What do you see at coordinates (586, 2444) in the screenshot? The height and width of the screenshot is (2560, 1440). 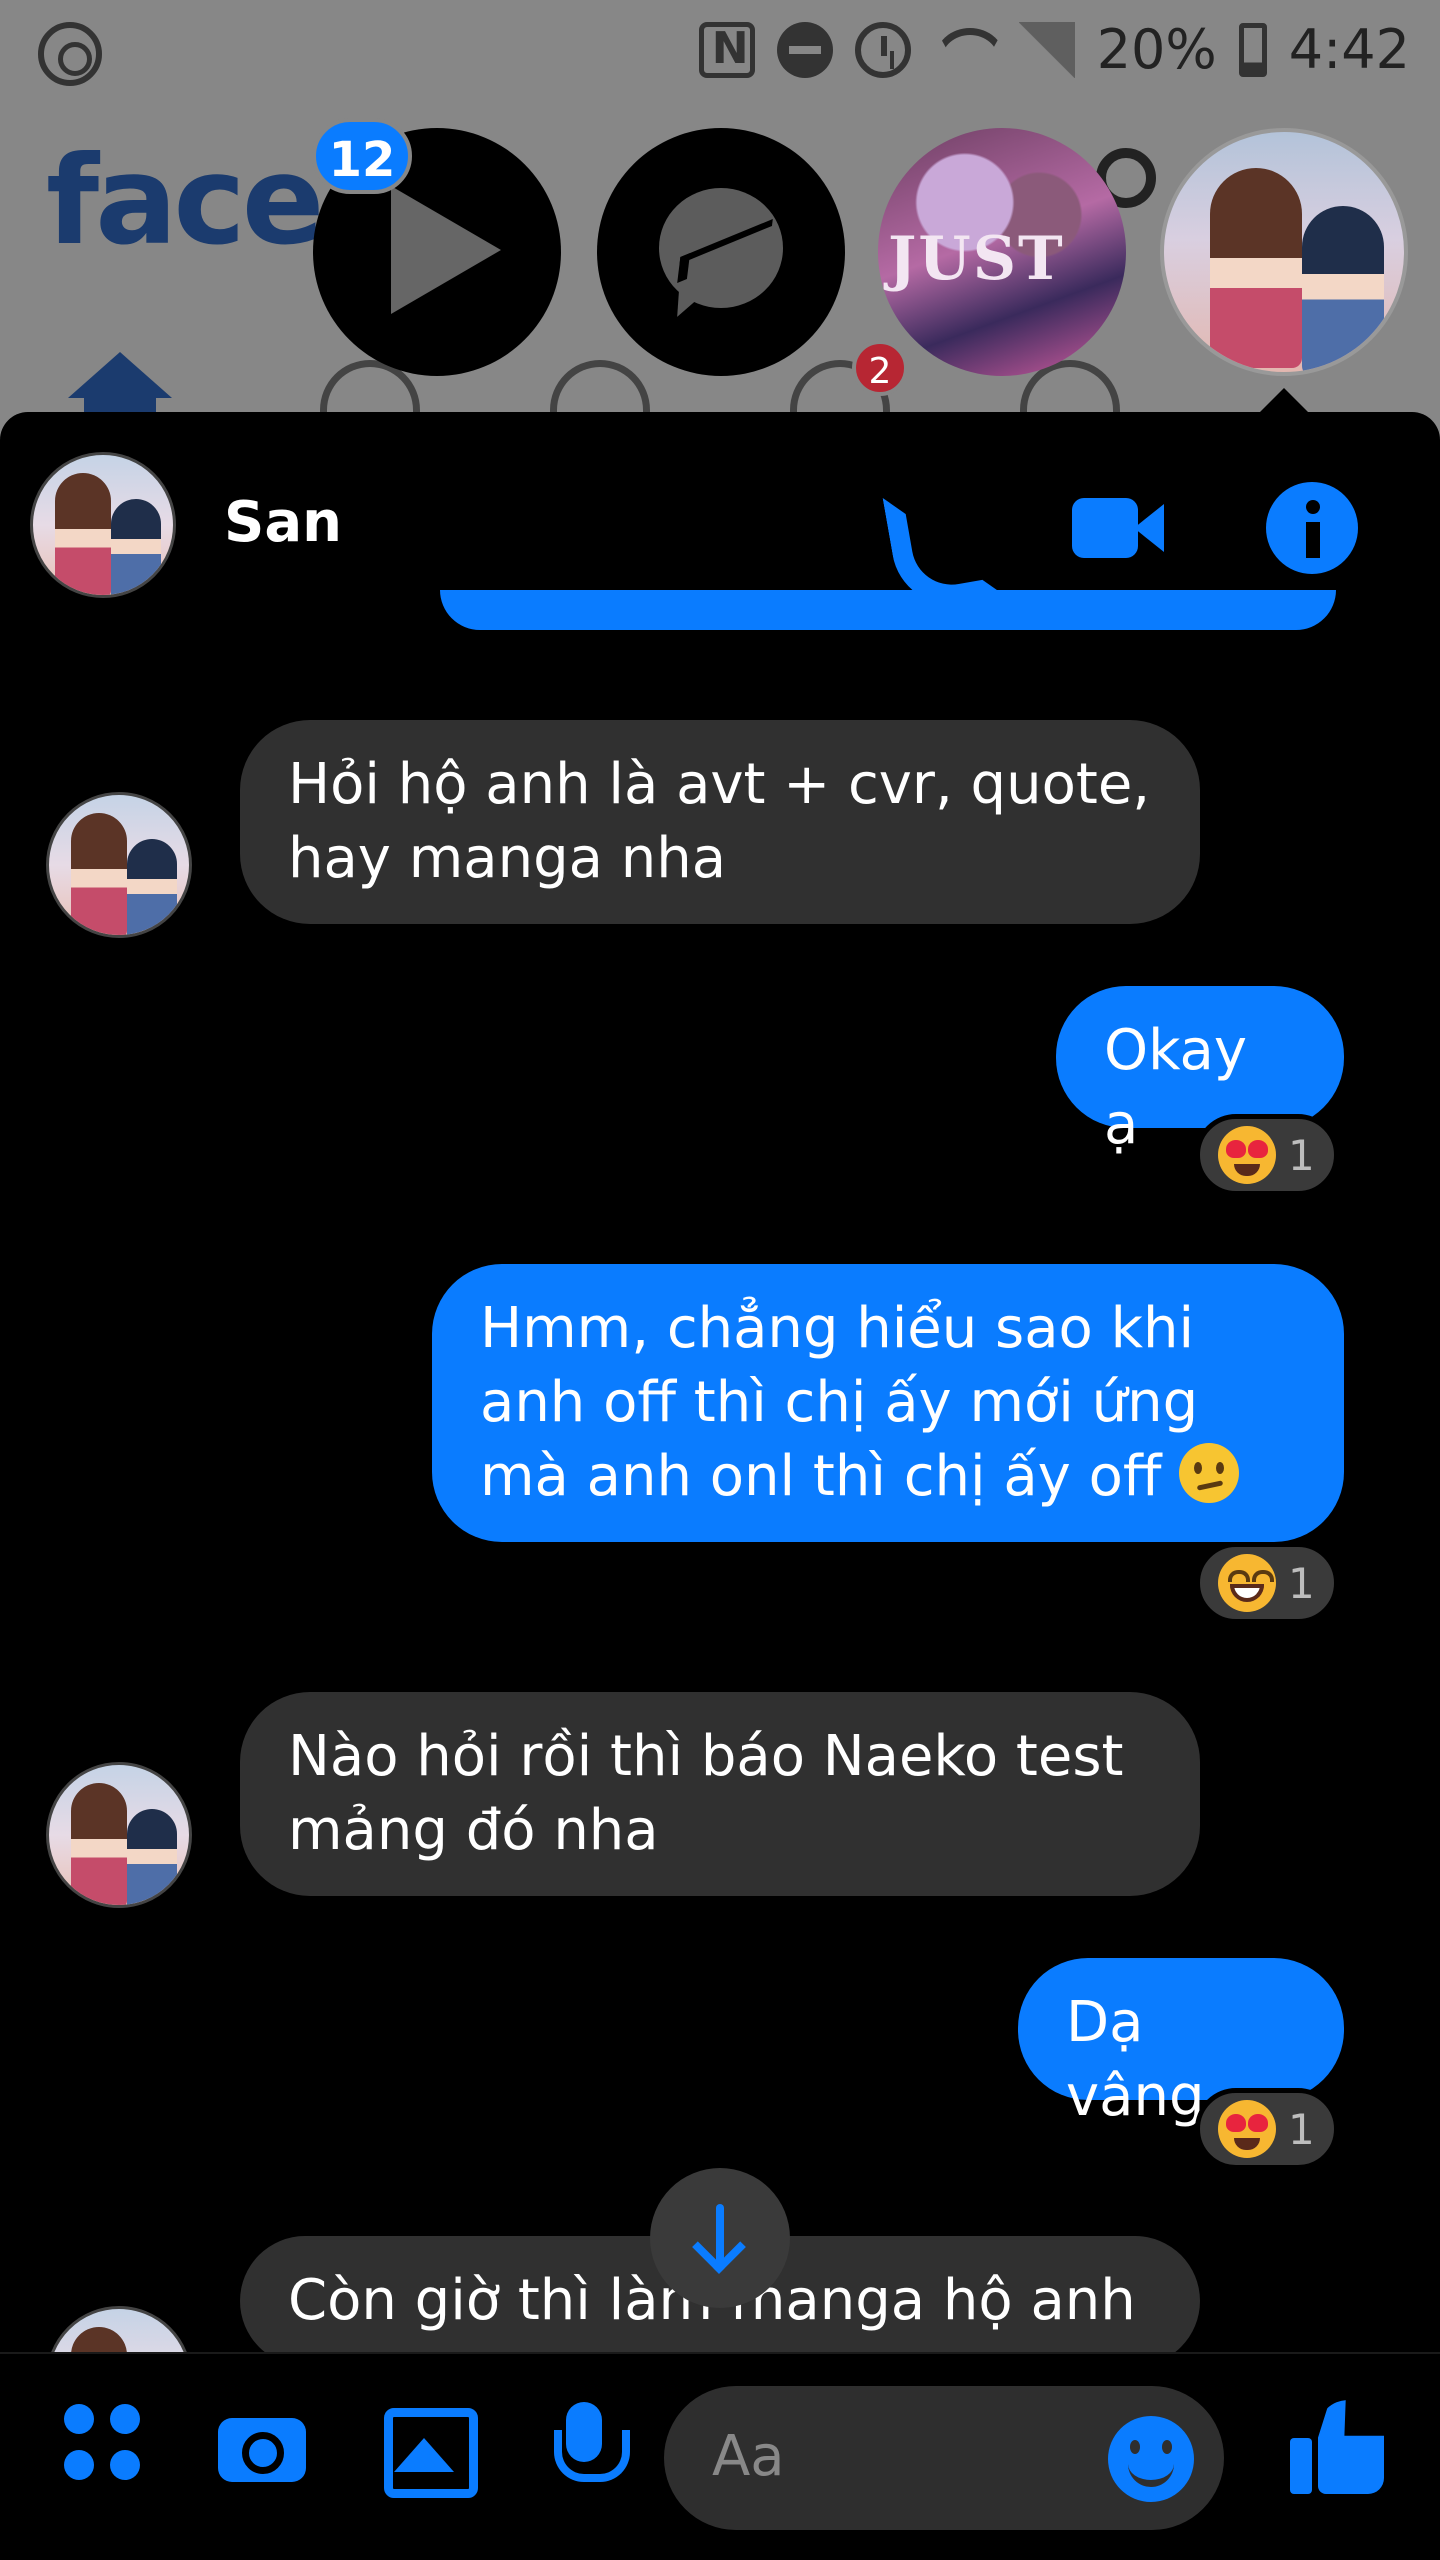 I see `microphone-icon` at bounding box center [586, 2444].